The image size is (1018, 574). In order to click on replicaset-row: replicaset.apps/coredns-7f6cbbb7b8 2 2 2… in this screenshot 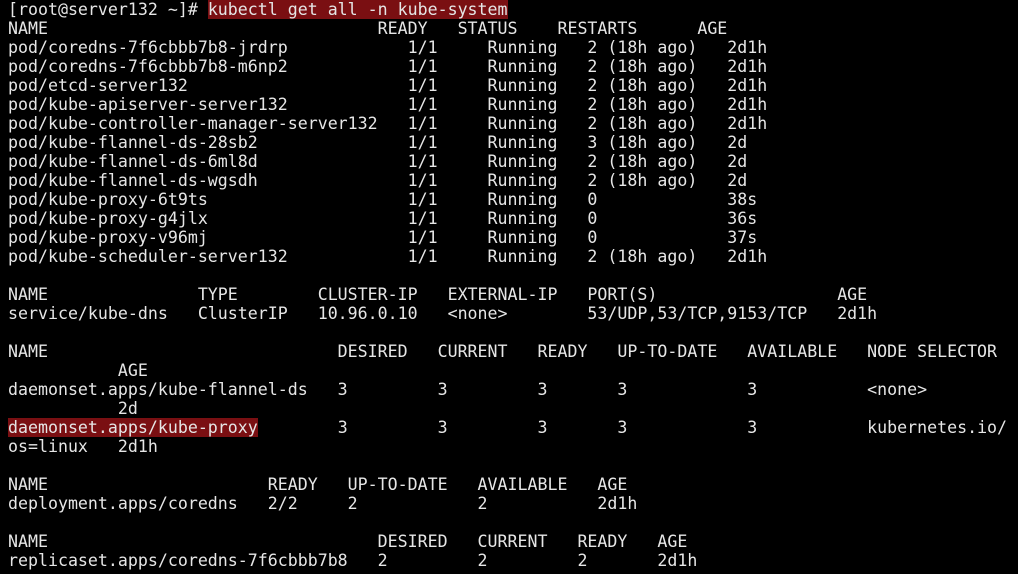, I will do `click(353, 560)`.